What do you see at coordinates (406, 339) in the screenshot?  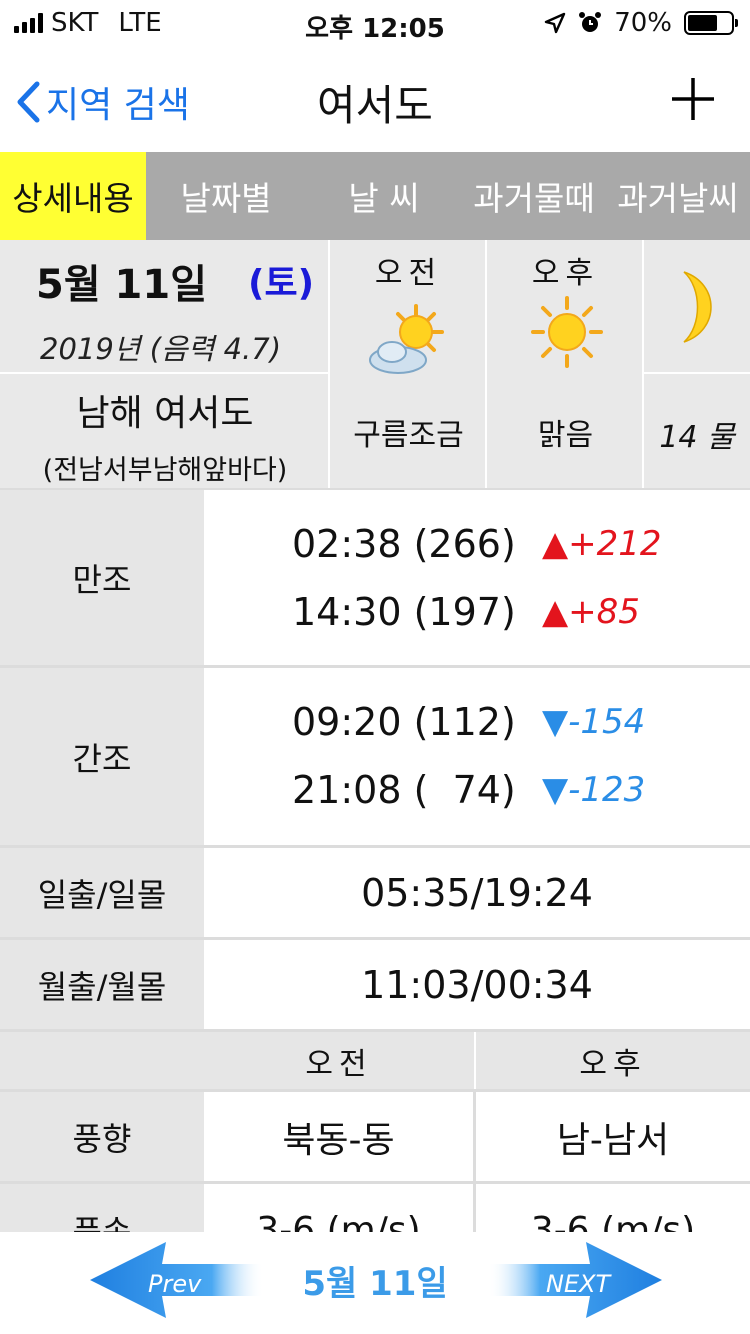 I see `partly-cloudy-icon` at bounding box center [406, 339].